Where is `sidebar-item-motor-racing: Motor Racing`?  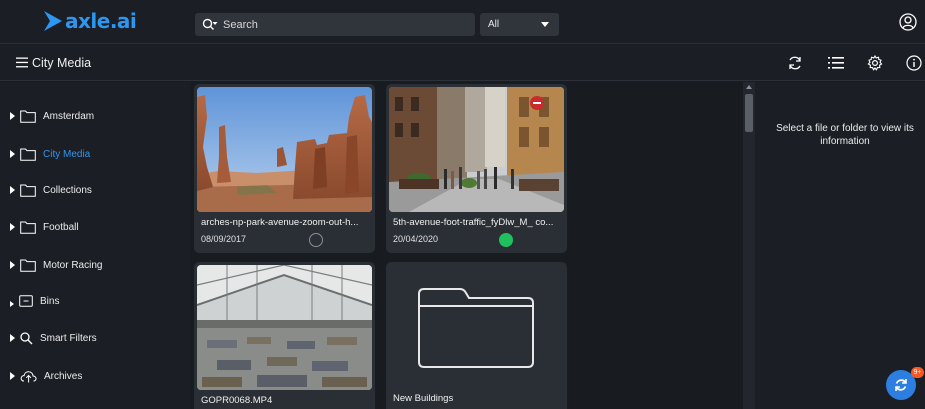
sidebar-item-motor-racing: Motor Racing is located at coordinates (56, 265).